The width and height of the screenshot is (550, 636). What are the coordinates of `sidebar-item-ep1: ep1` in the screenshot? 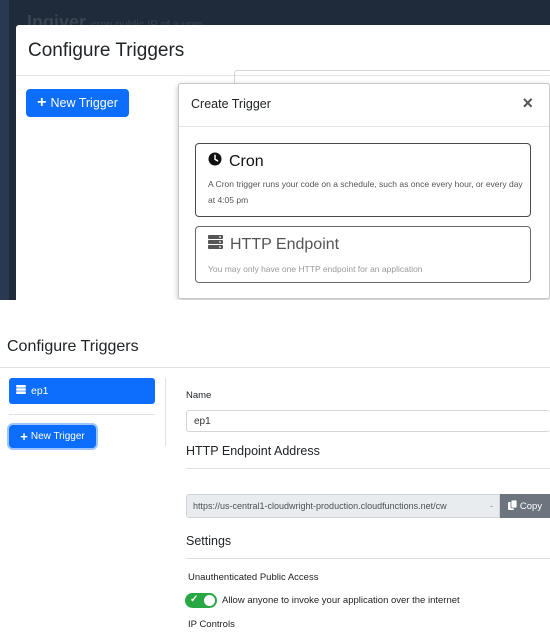 It's located at (82, 391).